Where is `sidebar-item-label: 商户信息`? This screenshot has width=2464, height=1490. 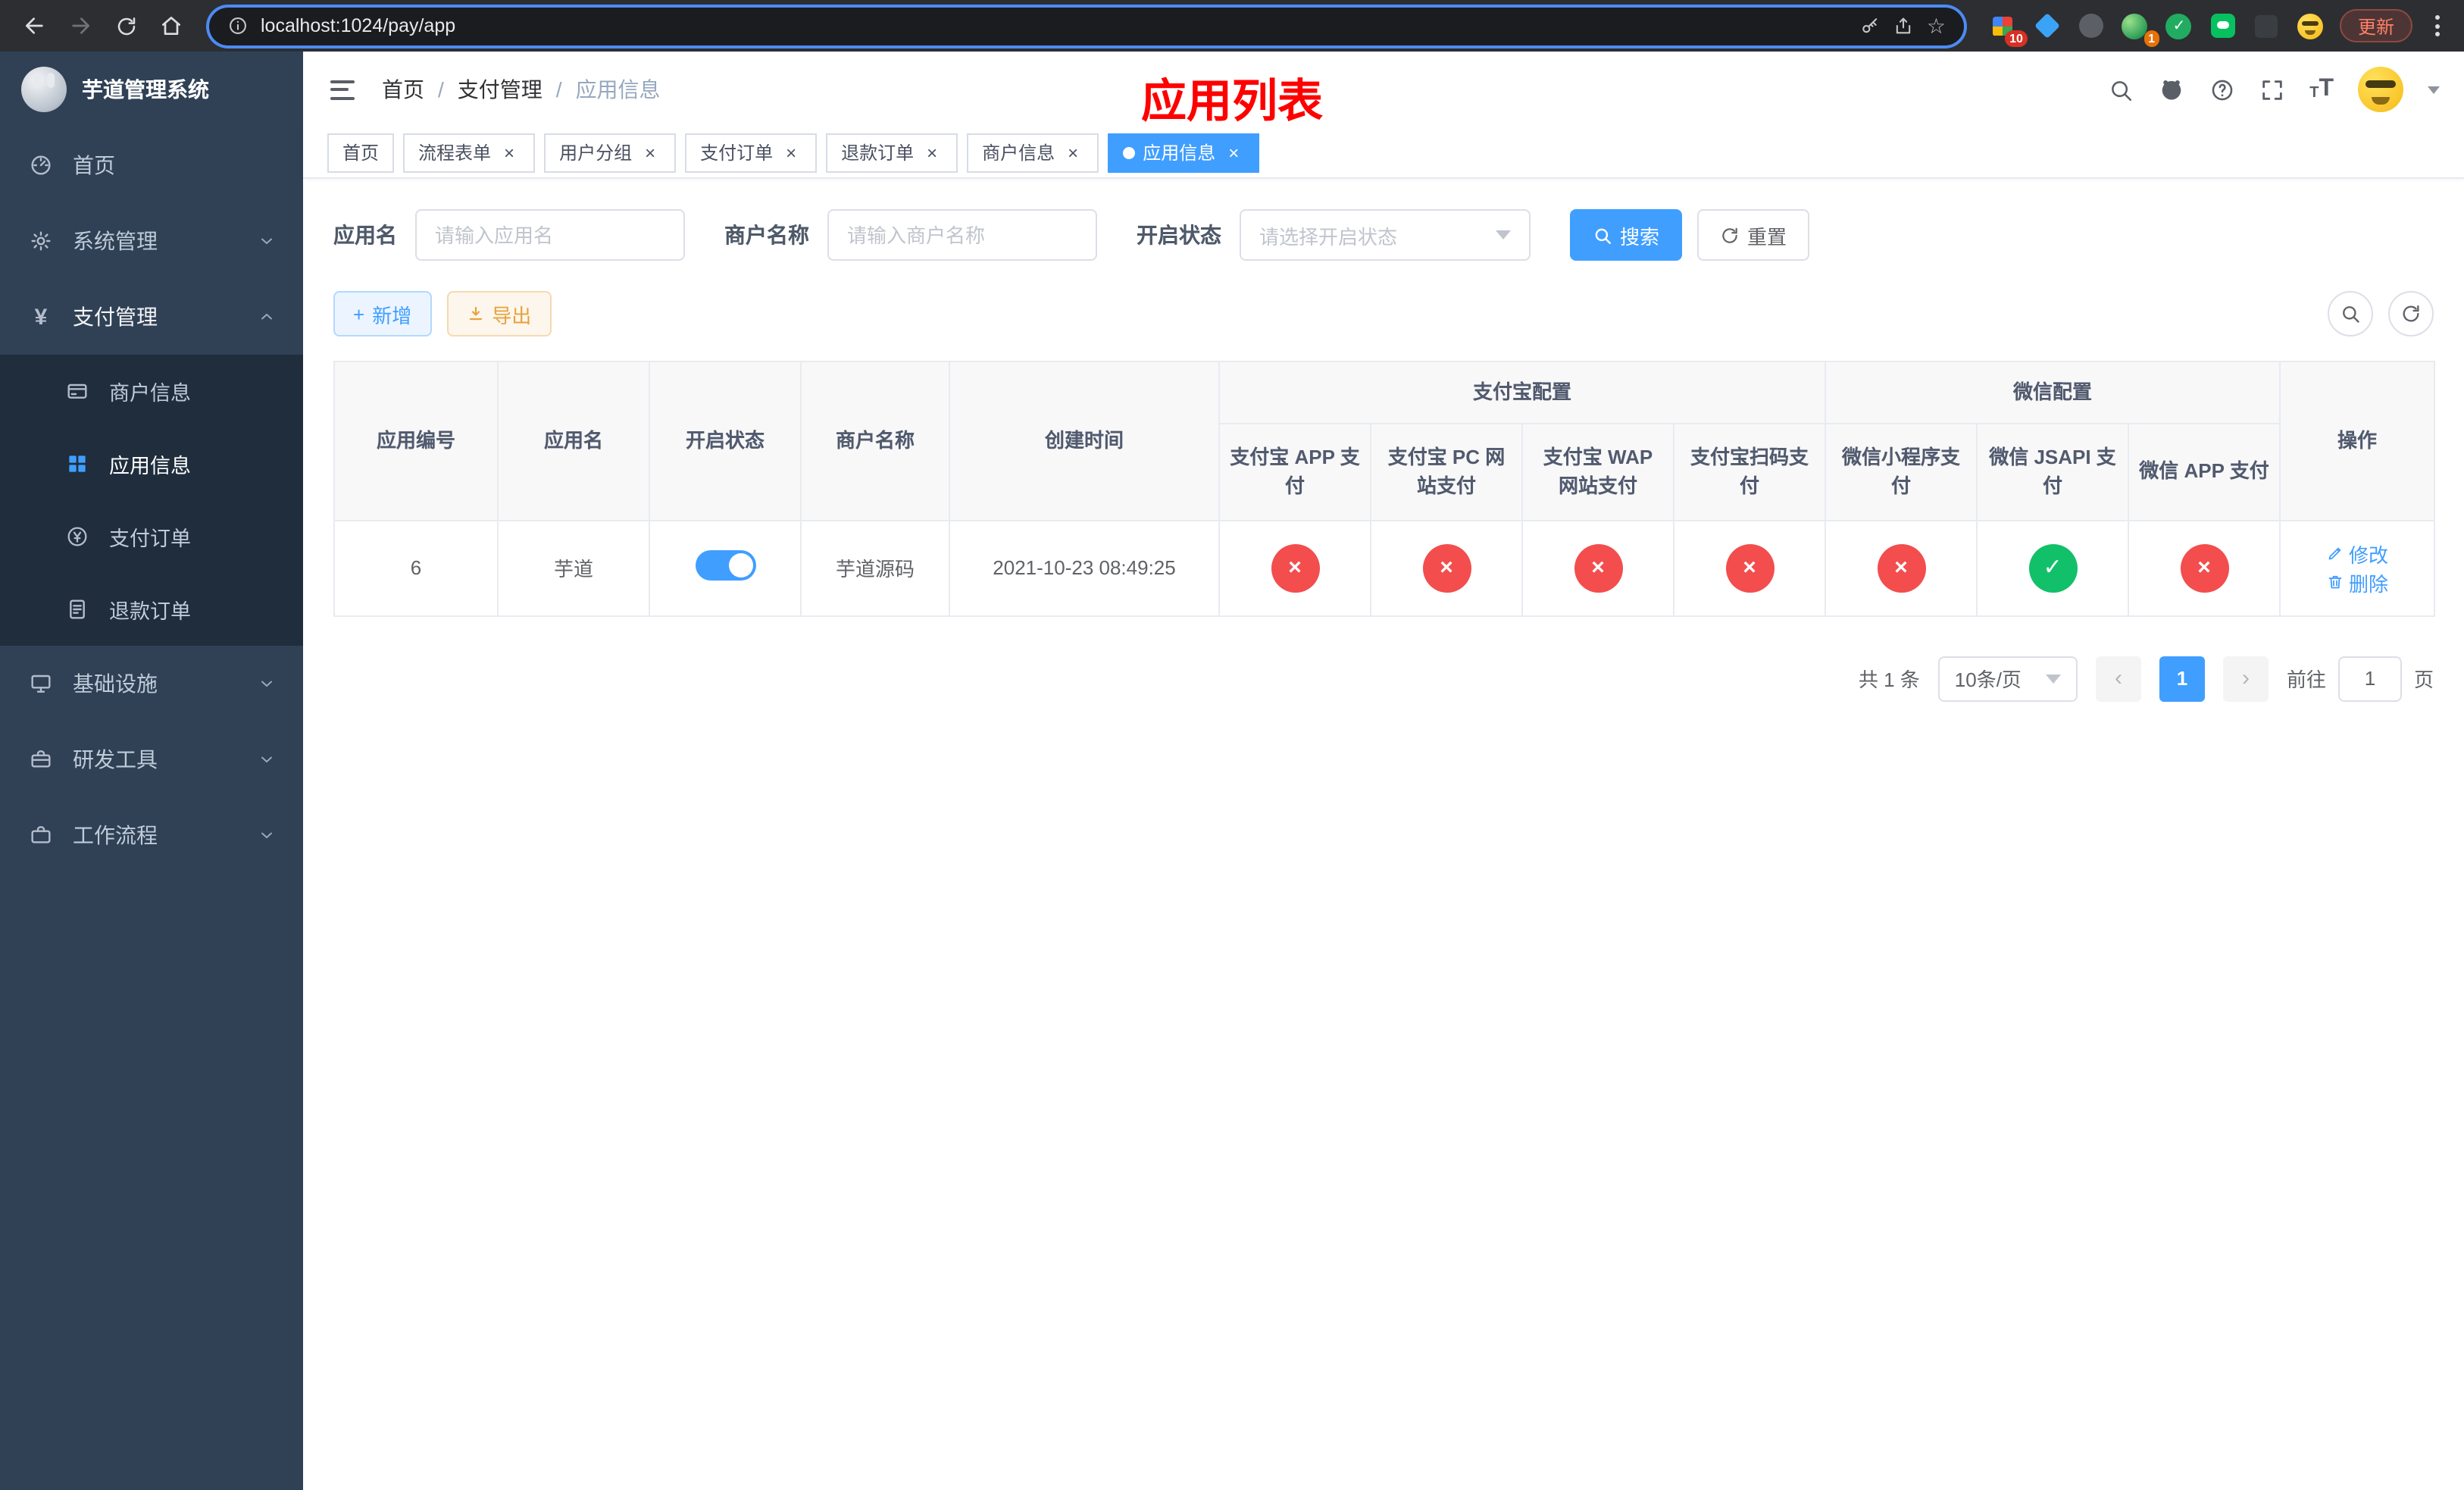 sidebar-item-label: 商户信息 is located at coordinates (150, 394).